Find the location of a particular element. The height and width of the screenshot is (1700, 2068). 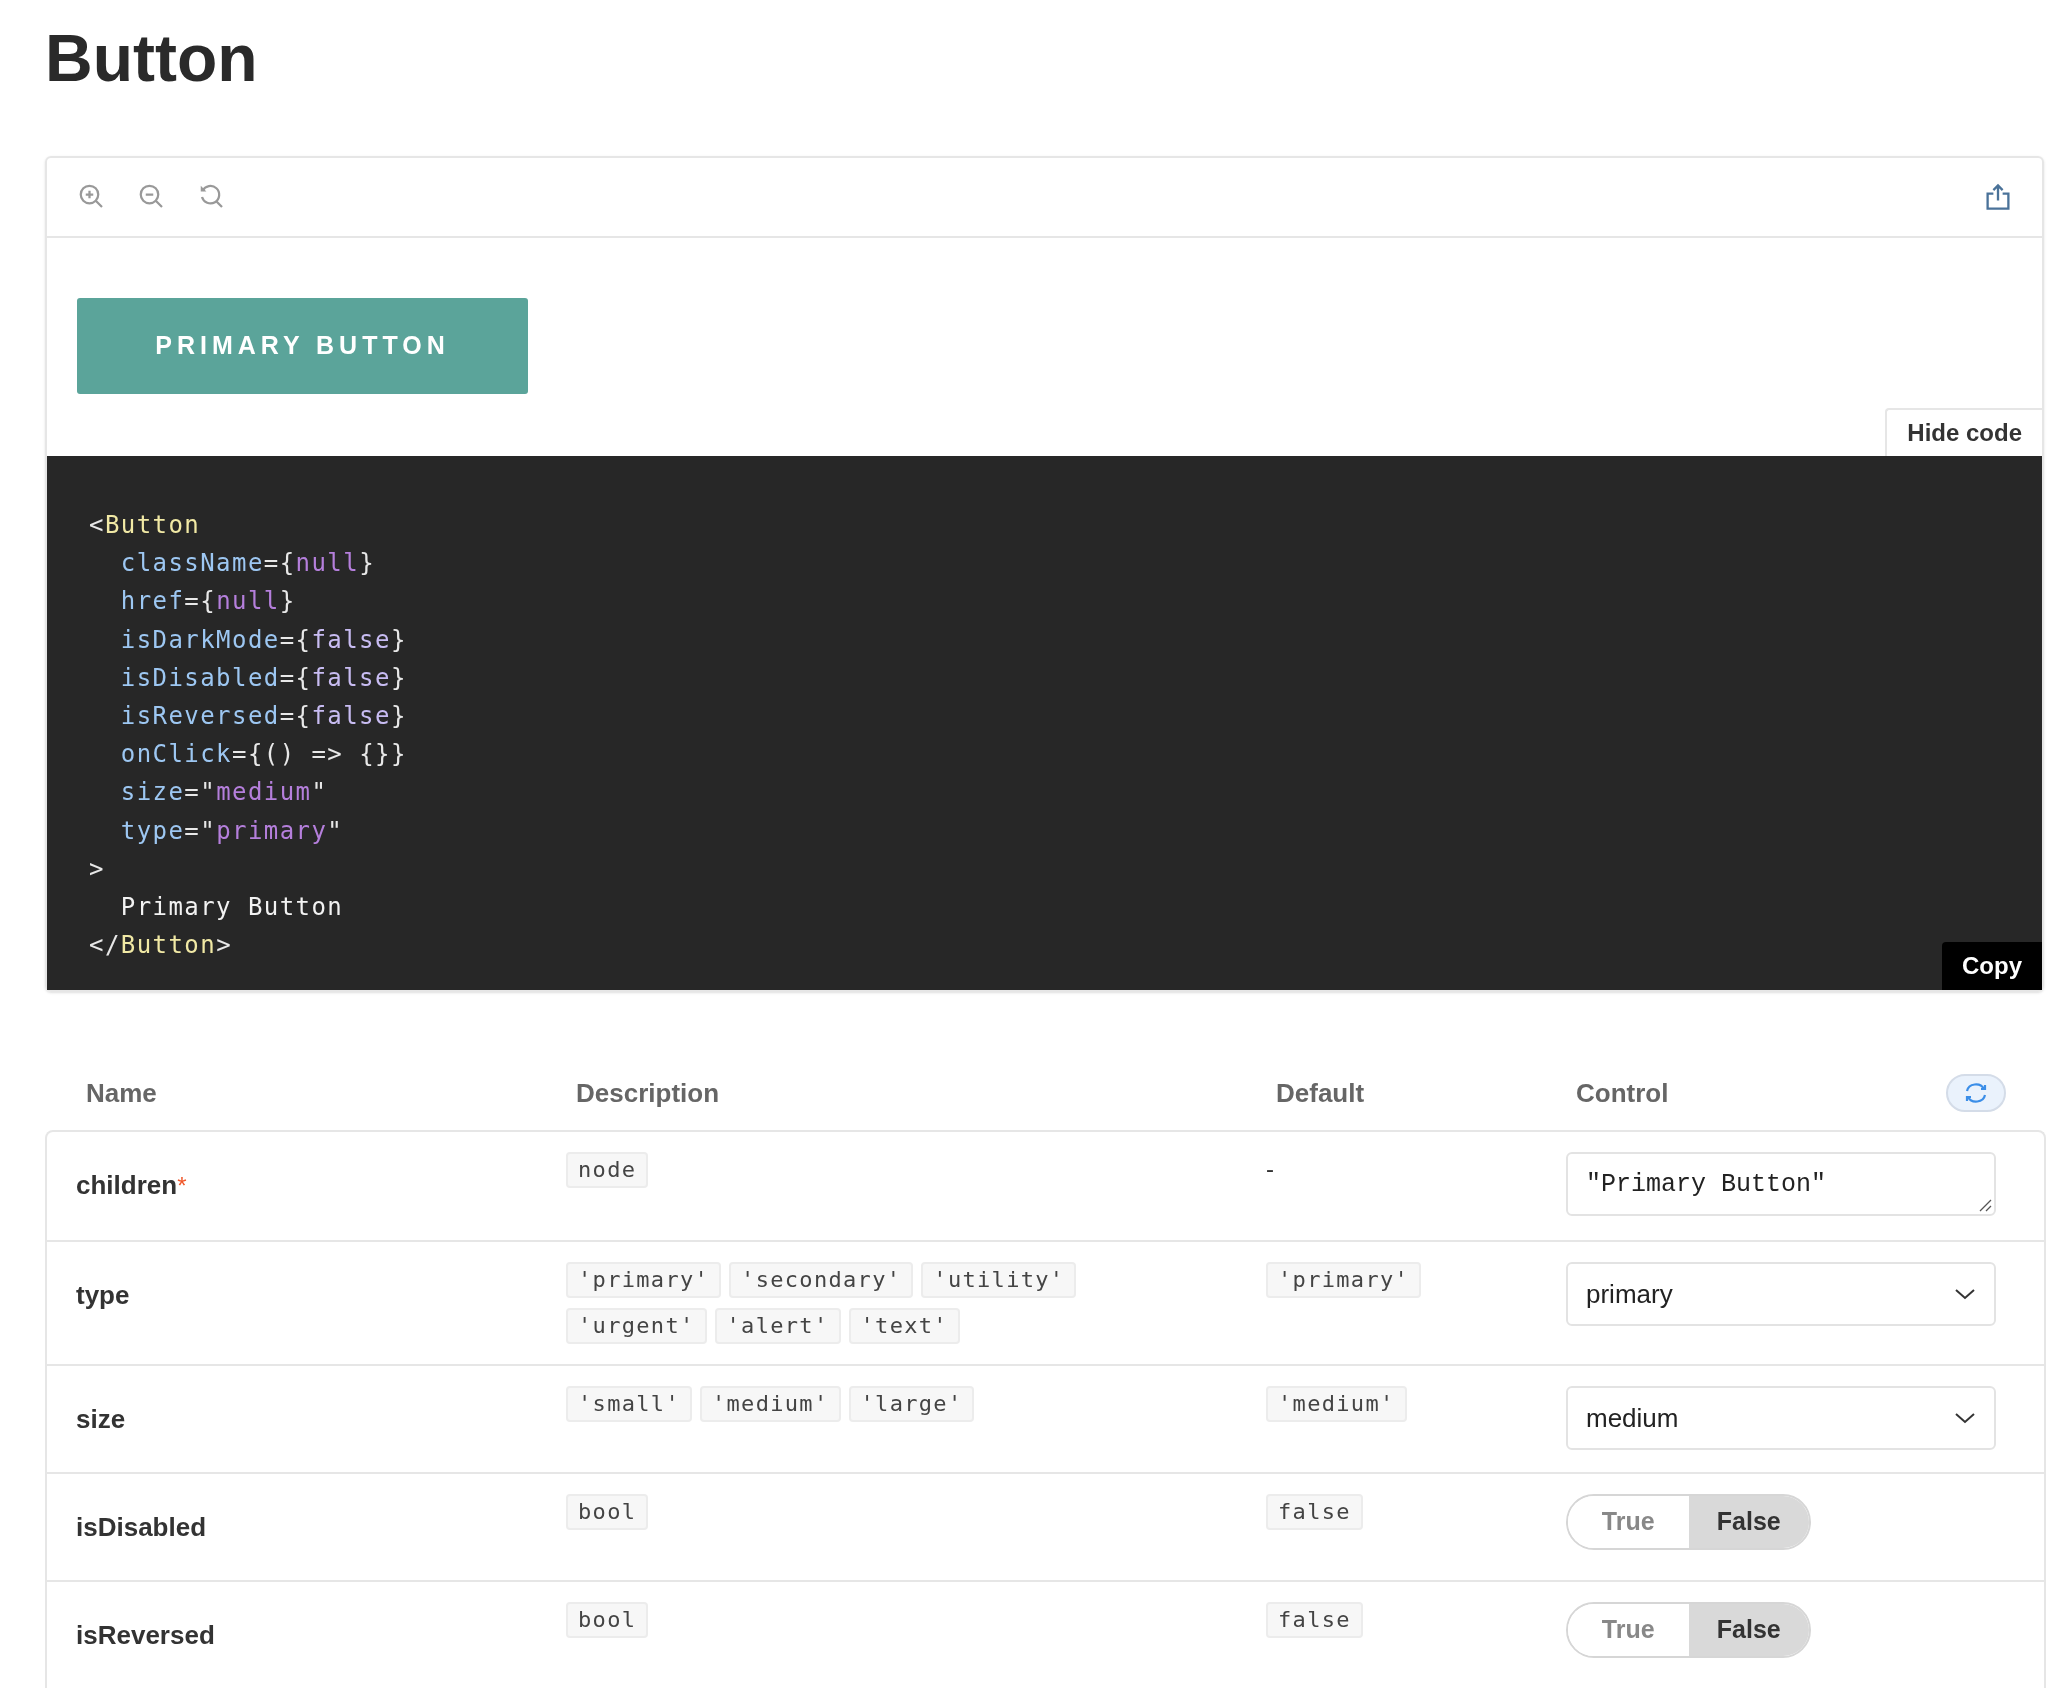

code-line: href={null} is located at coordinates (207, 602).